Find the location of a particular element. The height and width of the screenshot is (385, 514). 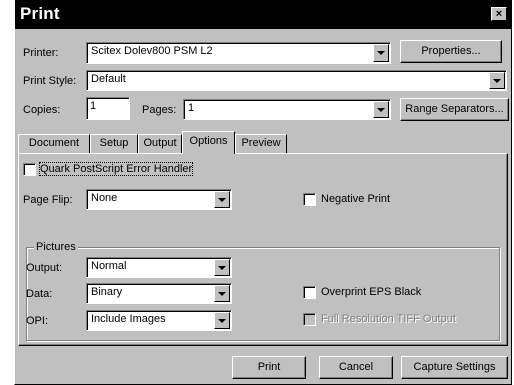

page-flip-select: None is located at coordinates (159, 199).